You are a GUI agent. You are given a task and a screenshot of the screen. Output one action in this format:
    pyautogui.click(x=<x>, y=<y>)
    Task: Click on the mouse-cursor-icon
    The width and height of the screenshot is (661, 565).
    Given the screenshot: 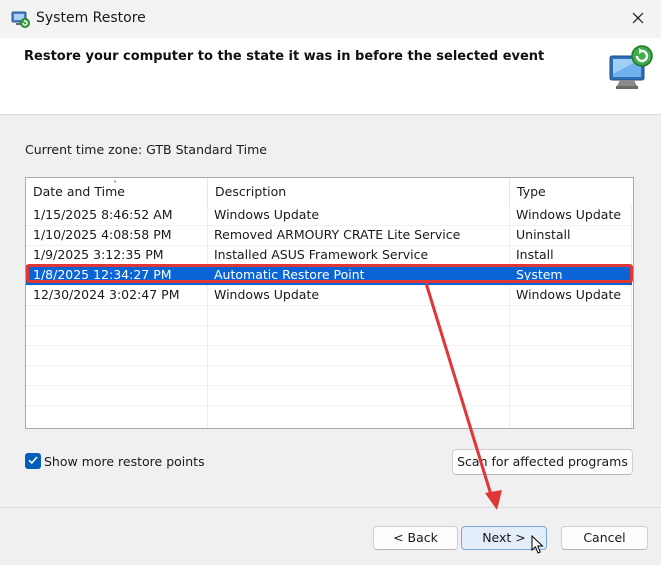 What is the action you would take?
    pyautogui.click(x=538, y=544)
    